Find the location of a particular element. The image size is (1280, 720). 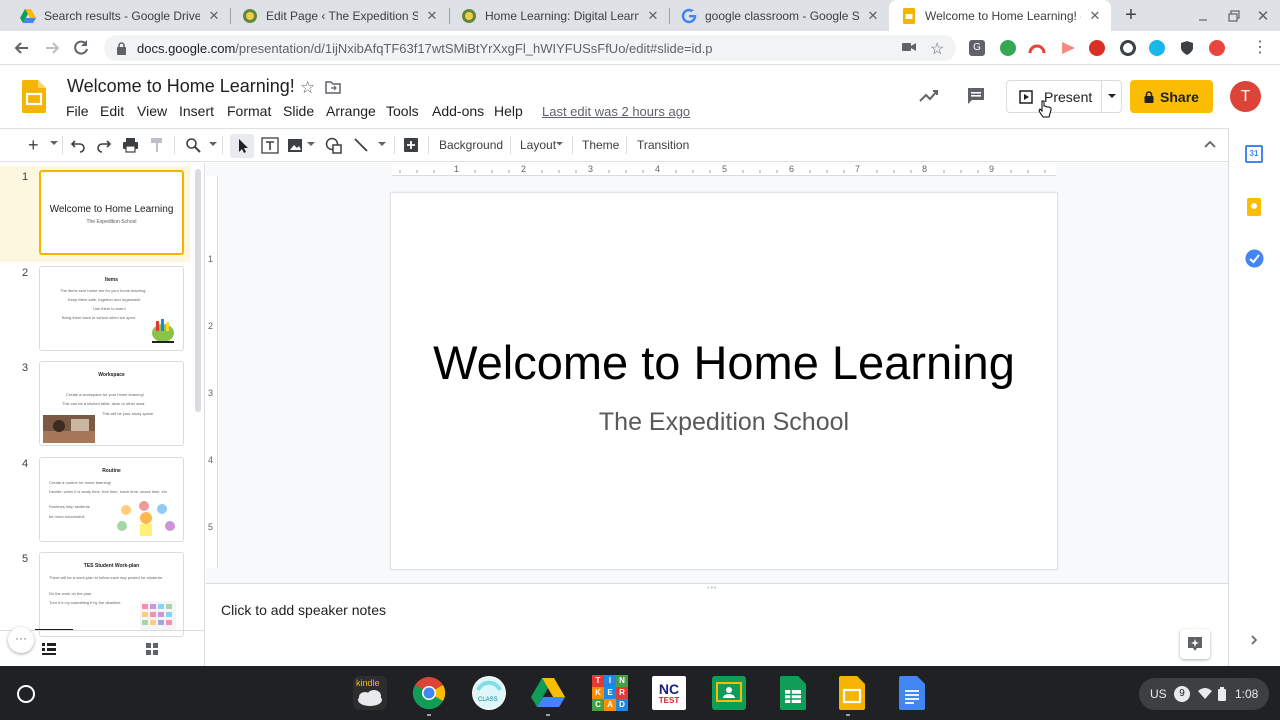

image-icon is located at coordinates (295, 145).